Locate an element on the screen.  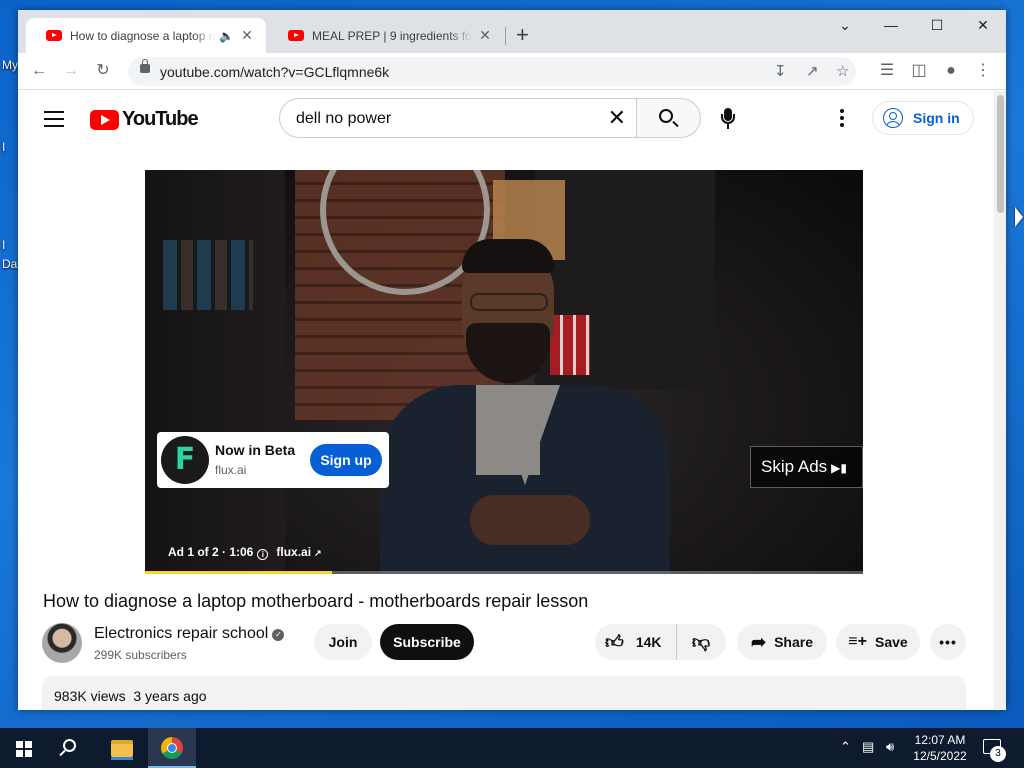
ad-meta-domain: flux.ai is located at coordinates (293, 552).